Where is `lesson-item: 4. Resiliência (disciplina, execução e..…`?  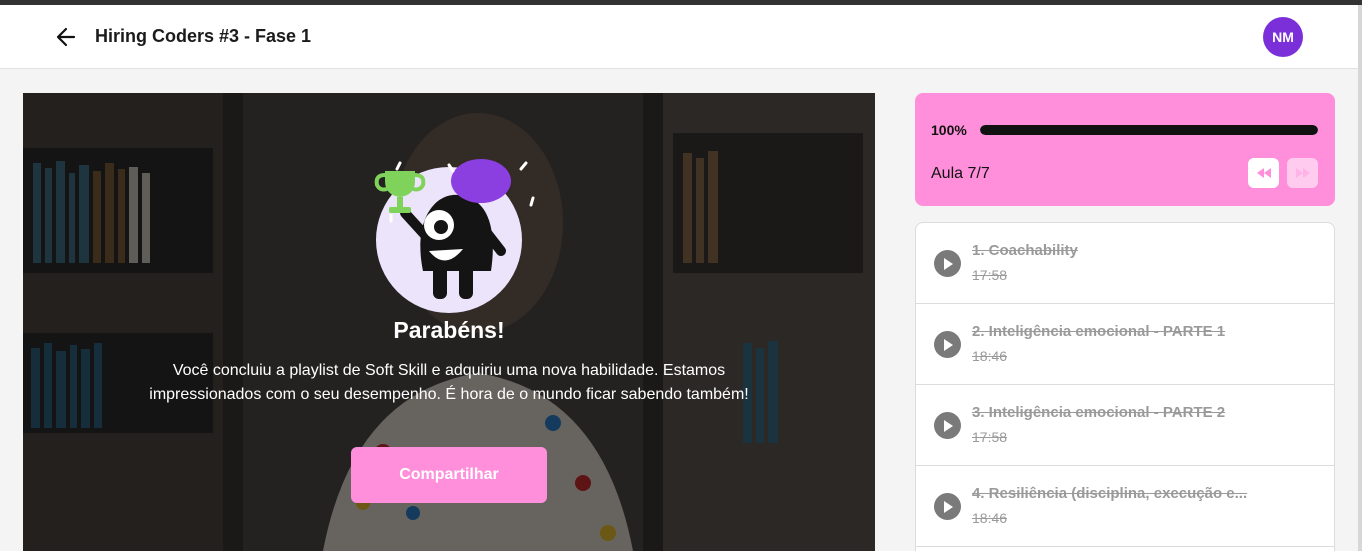 lesson-item: 4. Resiliência (disciplina, execução e..… is located at coordinates (1125, 506).